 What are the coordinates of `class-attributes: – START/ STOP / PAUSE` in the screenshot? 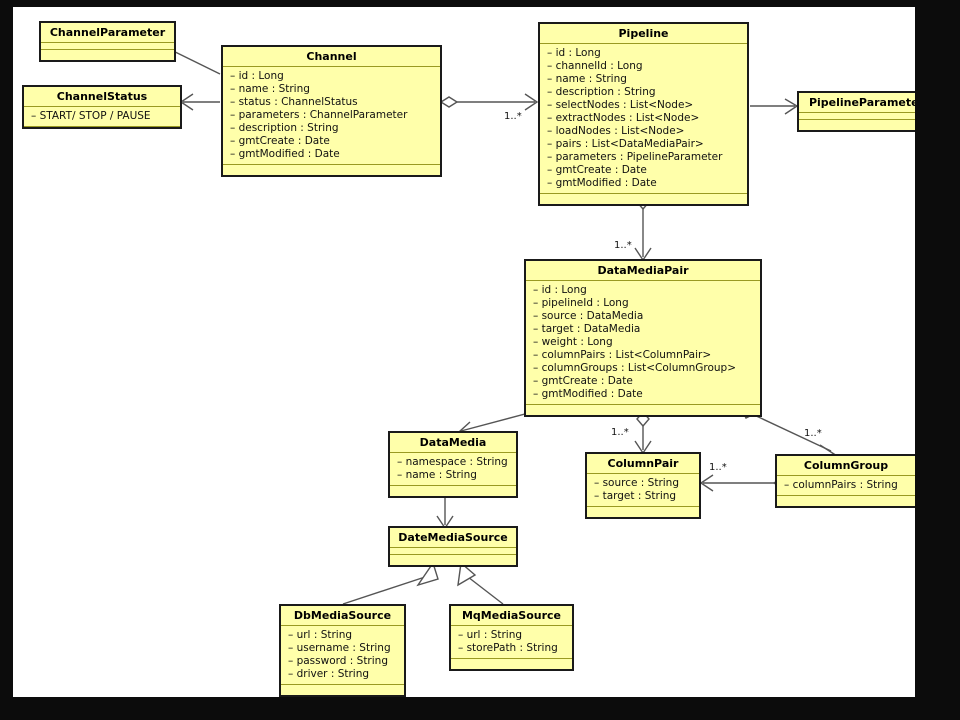 It's located at (102, 117).